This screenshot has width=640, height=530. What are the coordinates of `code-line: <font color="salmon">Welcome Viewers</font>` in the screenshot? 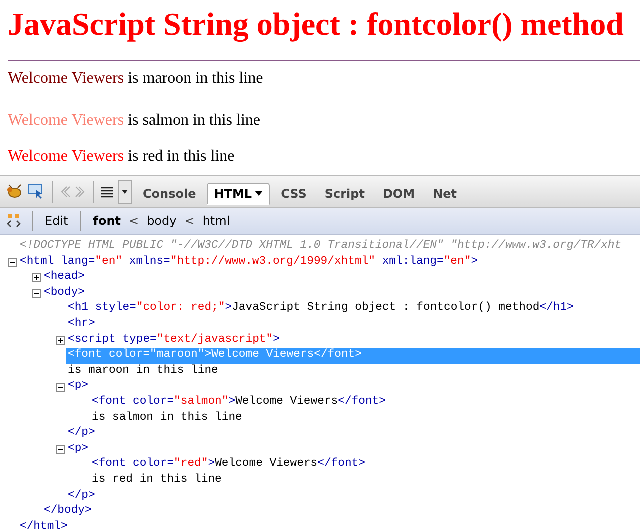 It's located at (239, 402).